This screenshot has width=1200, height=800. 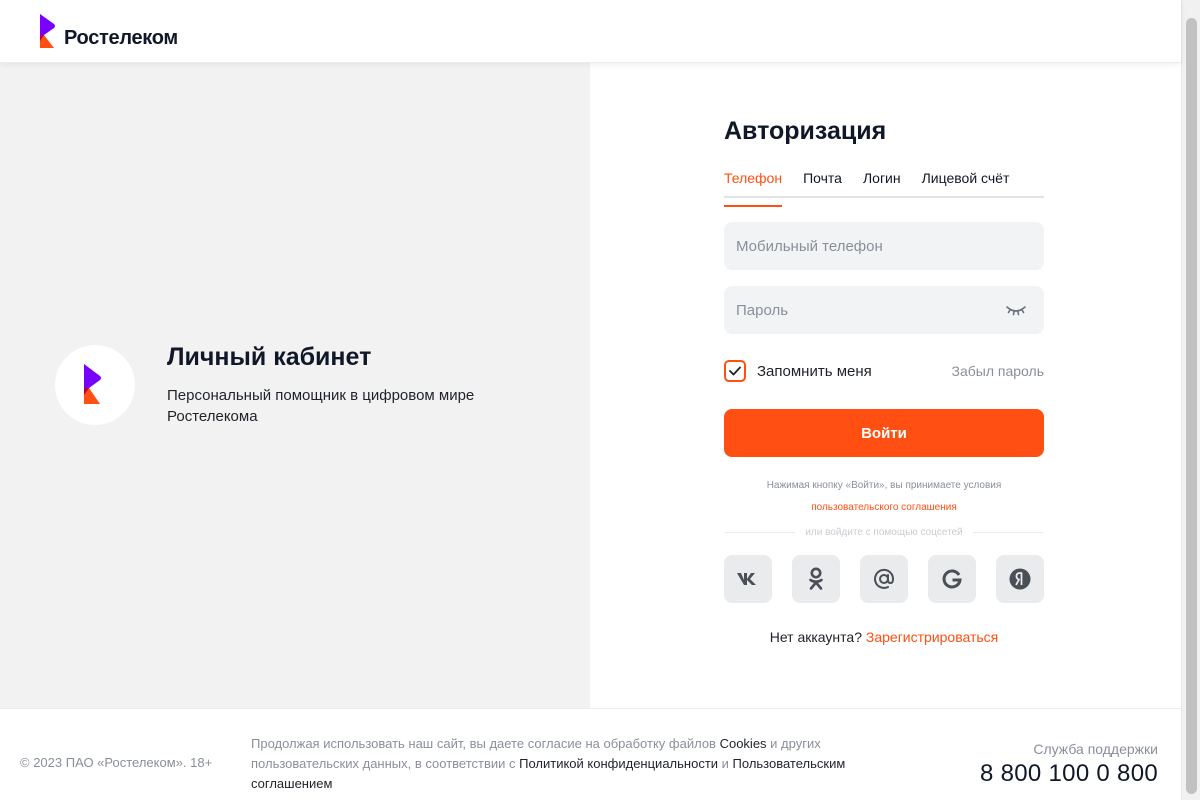 I want to click on google-login-button, so click(x=952, y=579).